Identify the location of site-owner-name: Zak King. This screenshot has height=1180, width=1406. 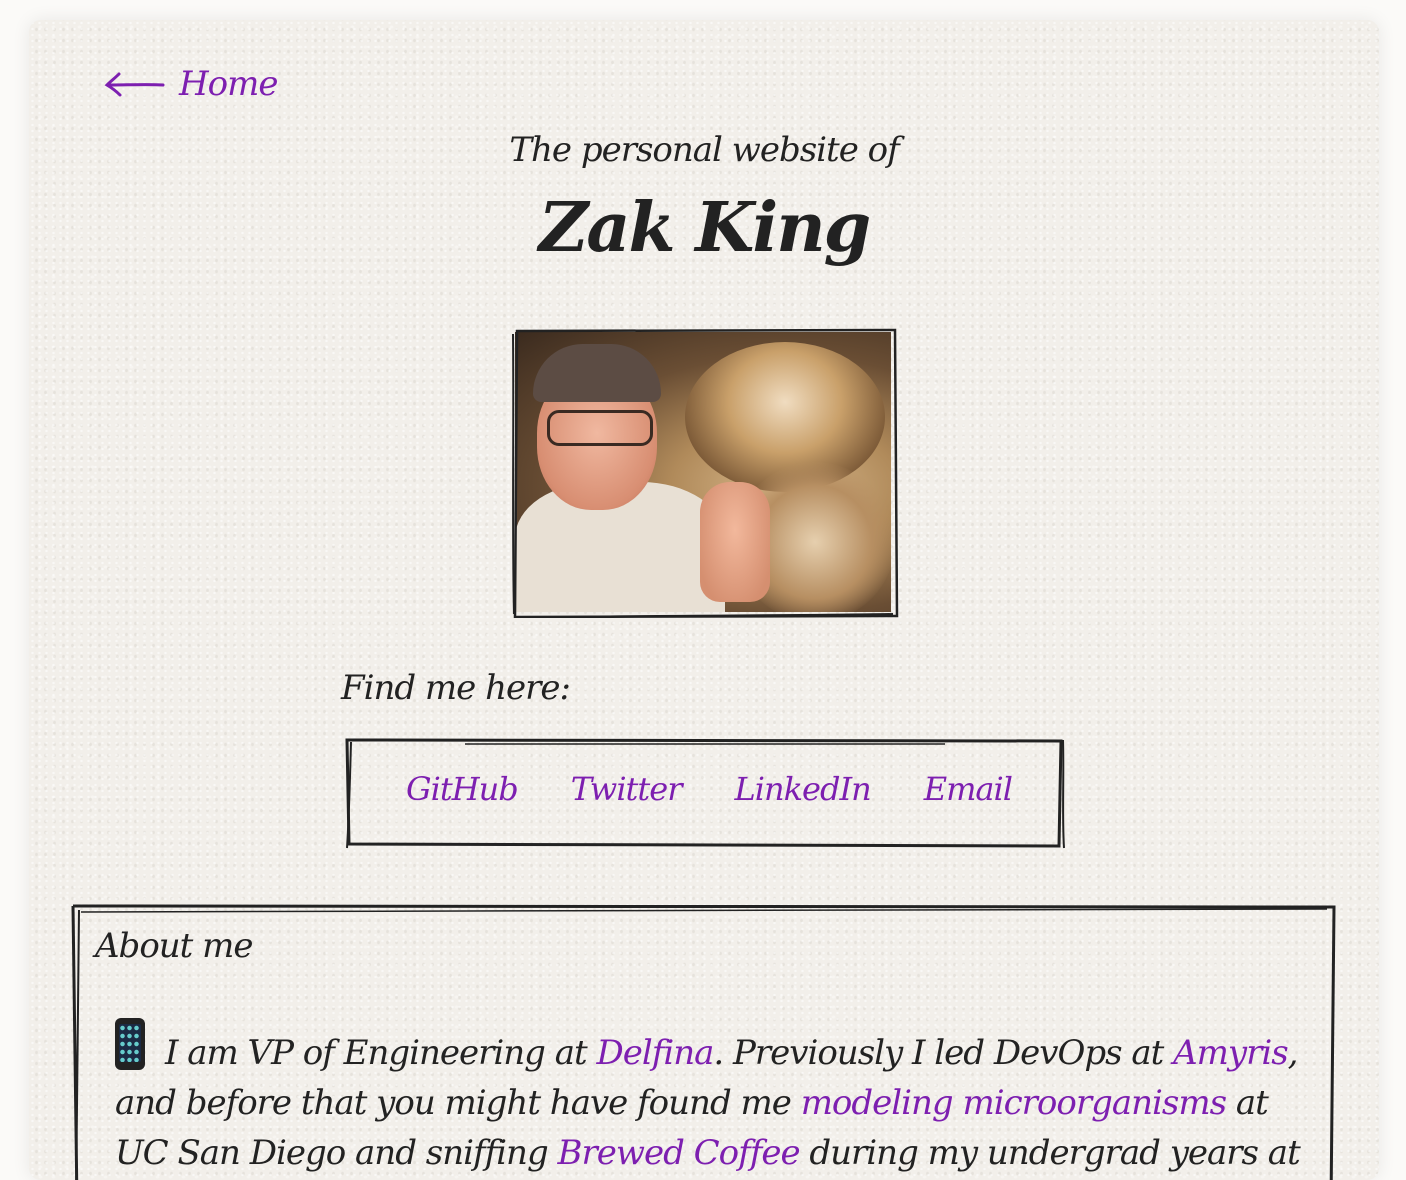
(704, 228).